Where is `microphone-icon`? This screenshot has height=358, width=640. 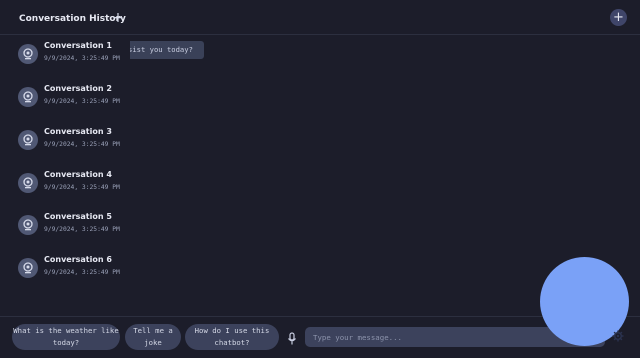
microphone-icon is located at coordinates (292, 338).